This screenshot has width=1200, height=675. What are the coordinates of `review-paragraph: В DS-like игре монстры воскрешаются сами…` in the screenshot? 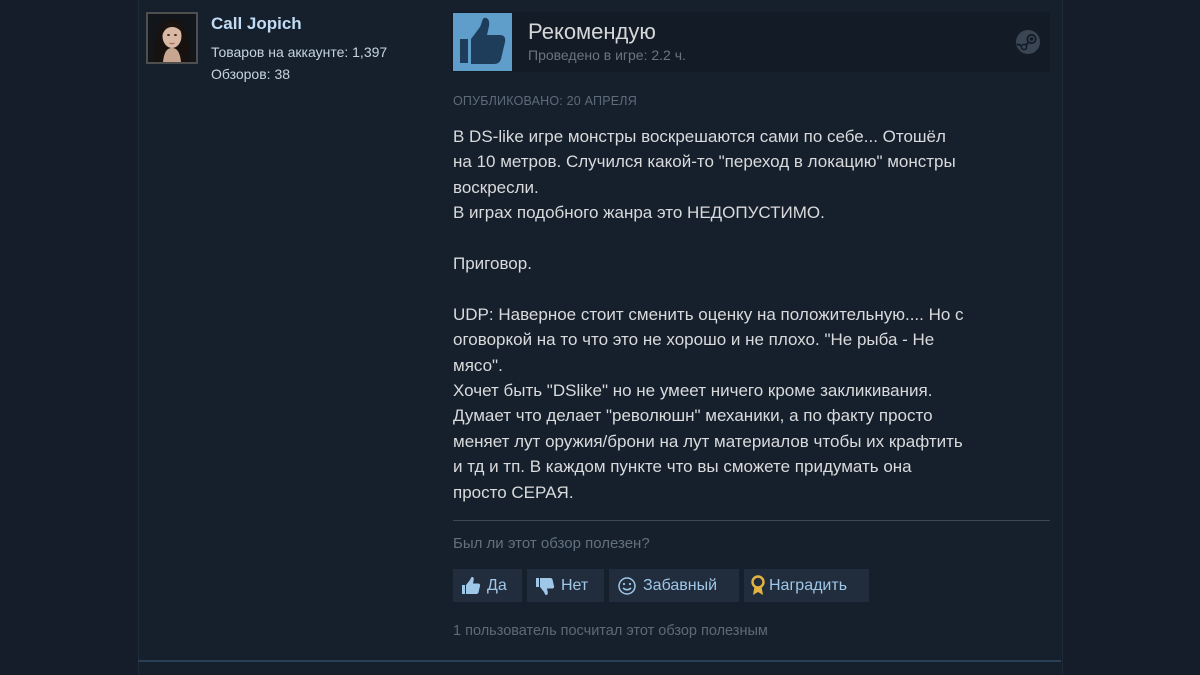 It's located at (704, 175).